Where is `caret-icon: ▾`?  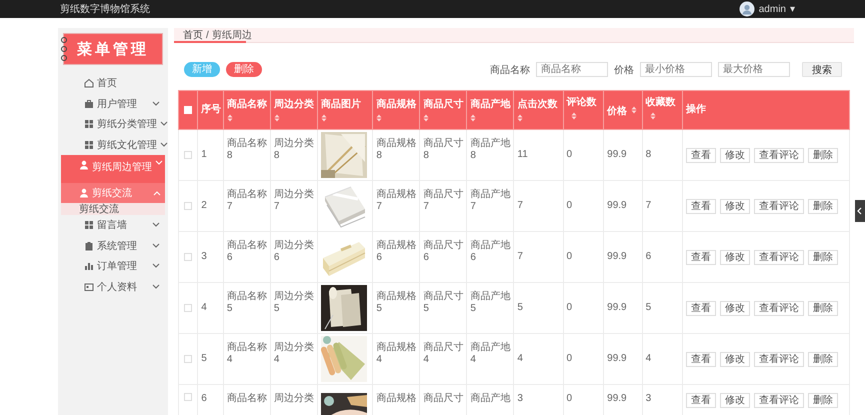 caret-icon: ▾ is located at coordinates (792, 9).